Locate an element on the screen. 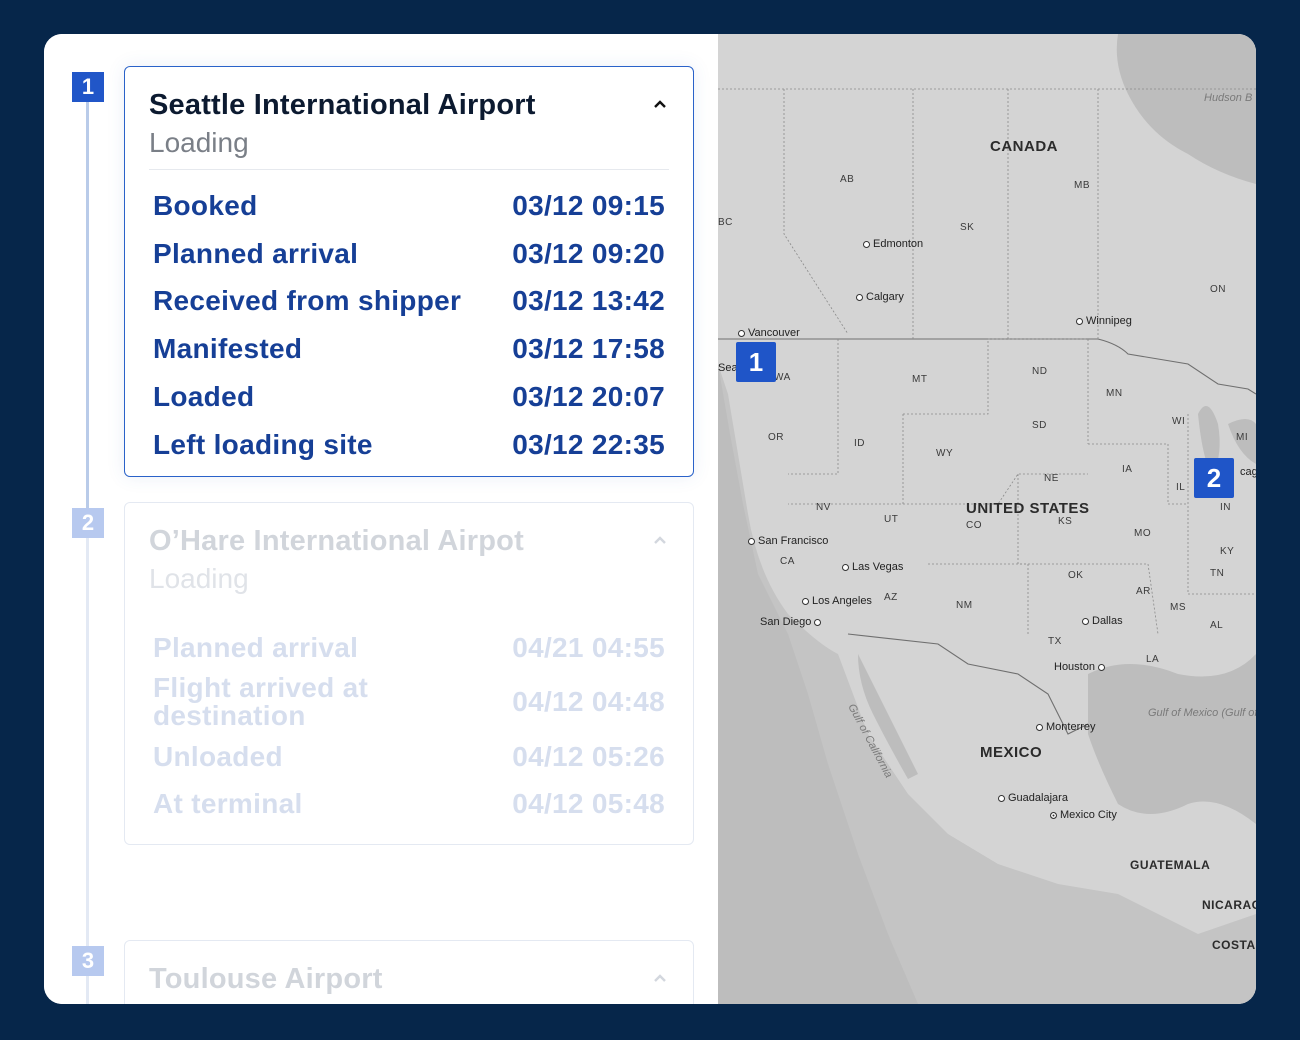 This screenshot has width=1300, height=1040. city-monterrey: Monterrey is located at coordinates (1066, 727).